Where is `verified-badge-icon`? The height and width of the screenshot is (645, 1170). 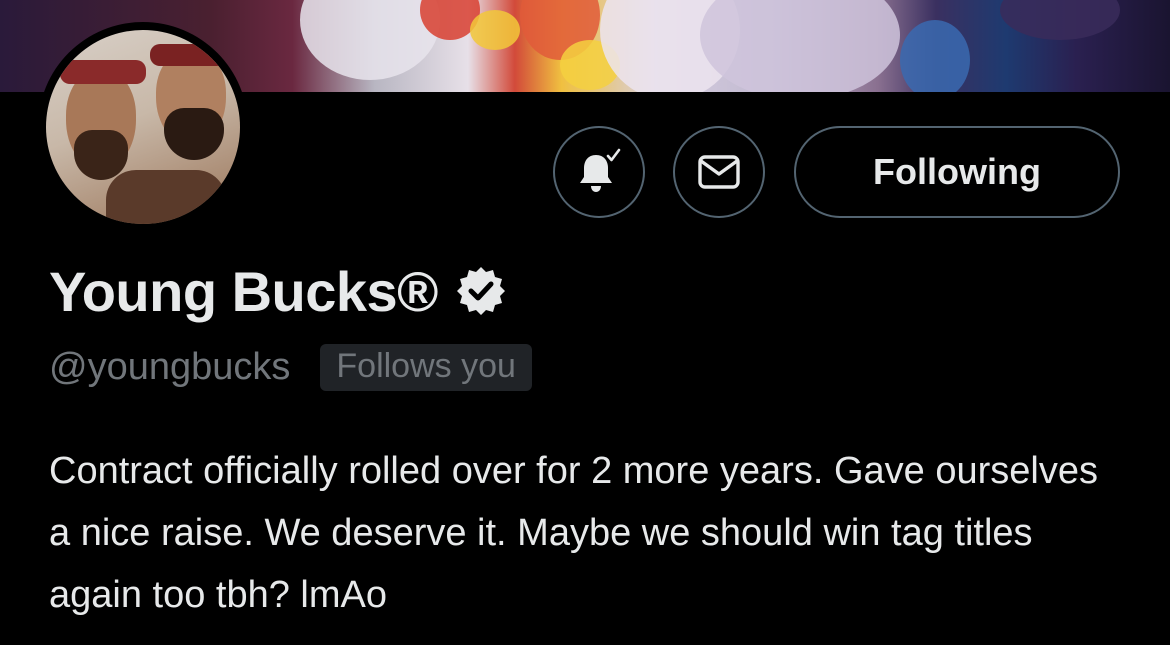
verified-badge-icon is located at coordinates (481, 291).